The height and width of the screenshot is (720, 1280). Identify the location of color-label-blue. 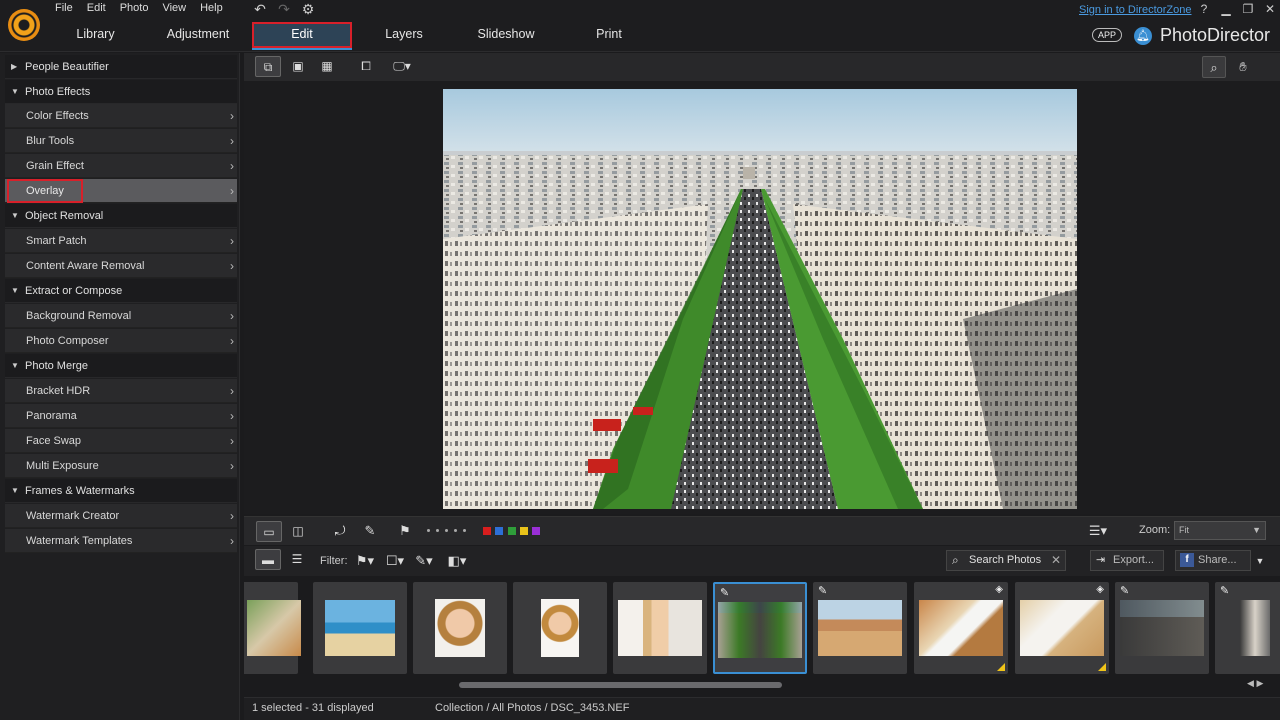
(499, 531).